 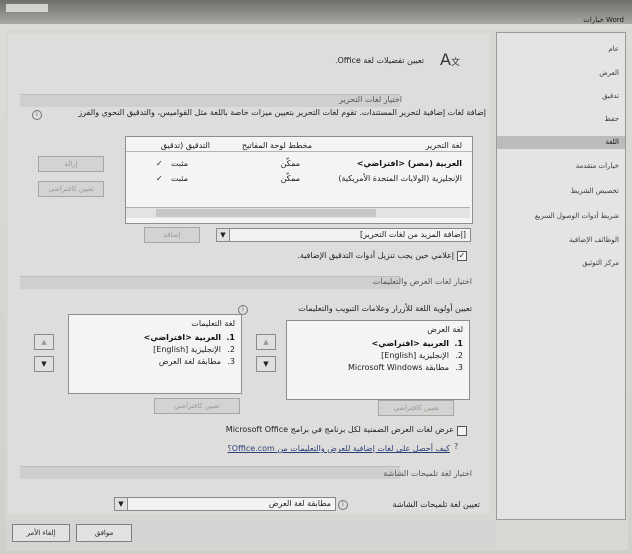 I want to click on nav-item-advanced: خيارات متقدمة, so click(x=597, y=166).